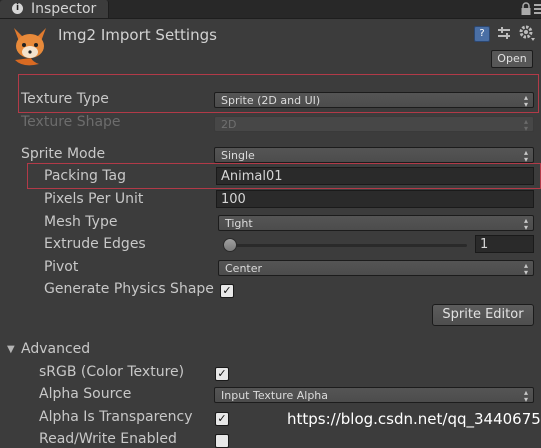  What do you see at coordinates (512, 59) in the screenshot?
I see `open-button: Open` at bounding box center [512, 59].